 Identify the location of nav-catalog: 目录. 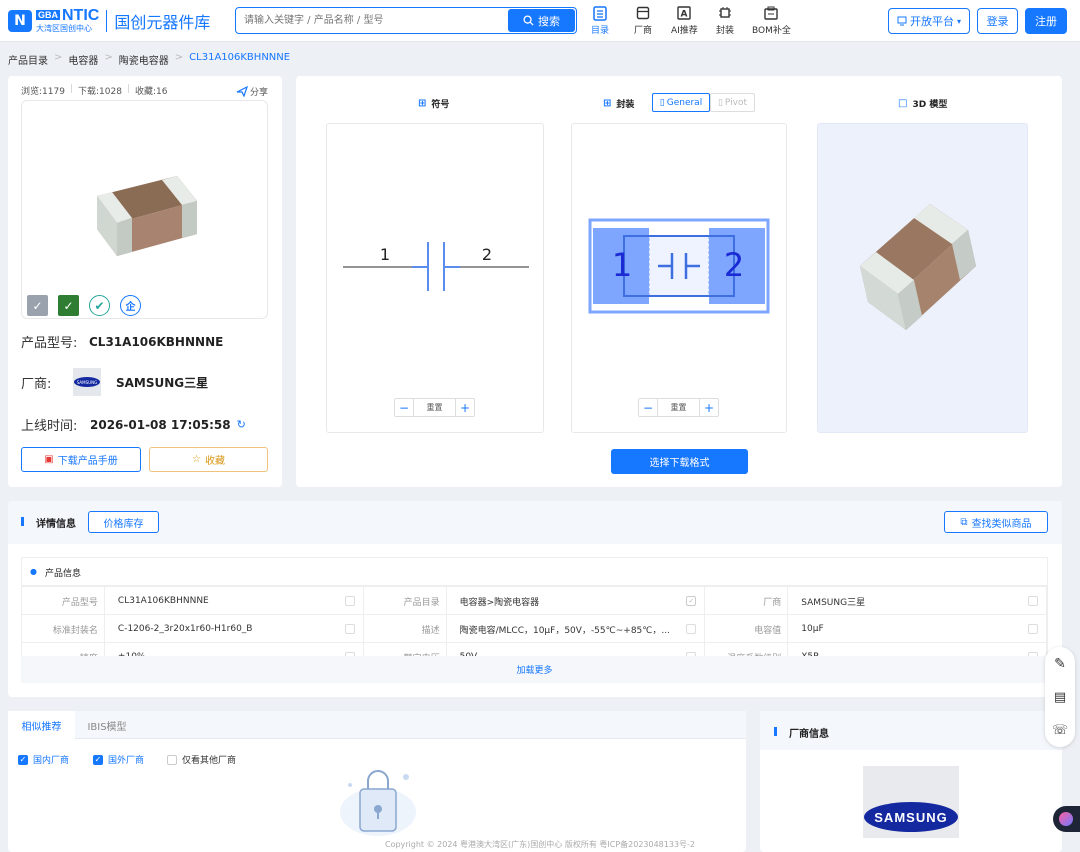
(600, 20).